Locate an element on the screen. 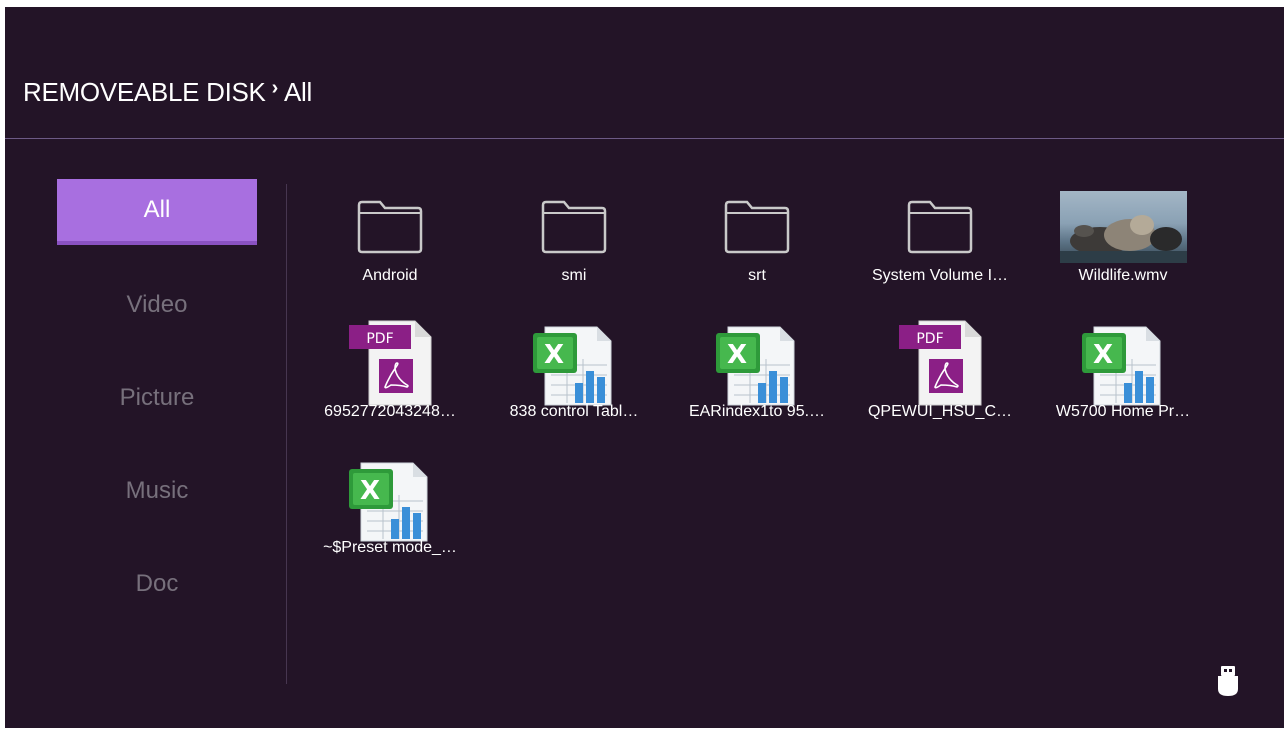 Image resolution: width=1287 pixels, height=731 pixels. sidebar-item-label: Music is located at coordinates (157, 490).